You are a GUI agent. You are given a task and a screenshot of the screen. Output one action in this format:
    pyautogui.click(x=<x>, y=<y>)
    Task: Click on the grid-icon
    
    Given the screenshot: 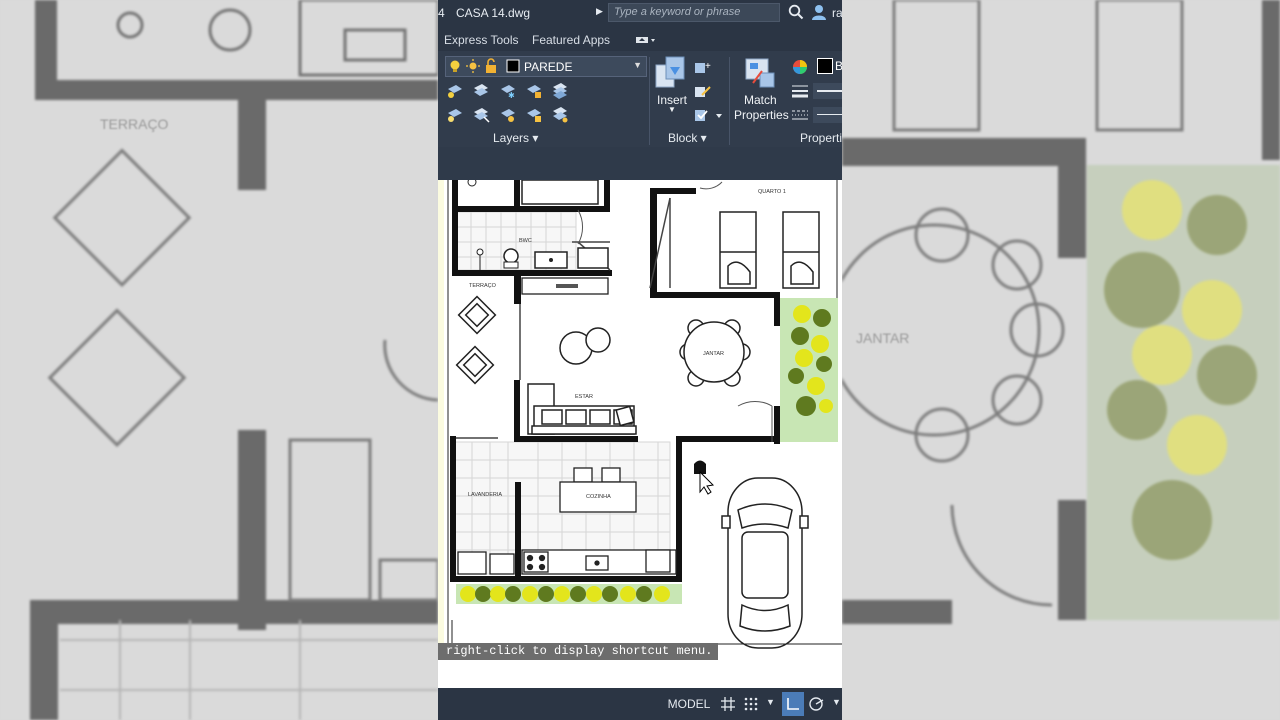 What is the action you would take?
    pyautogui.click(x=728, y=704)
    